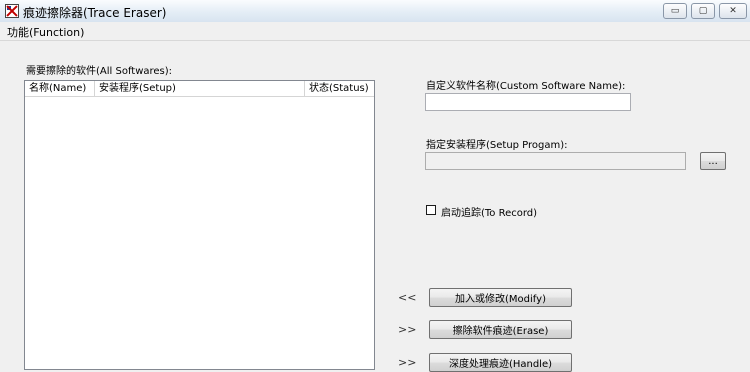  I want to click on restore-icon: ▢, so click(703, 10).